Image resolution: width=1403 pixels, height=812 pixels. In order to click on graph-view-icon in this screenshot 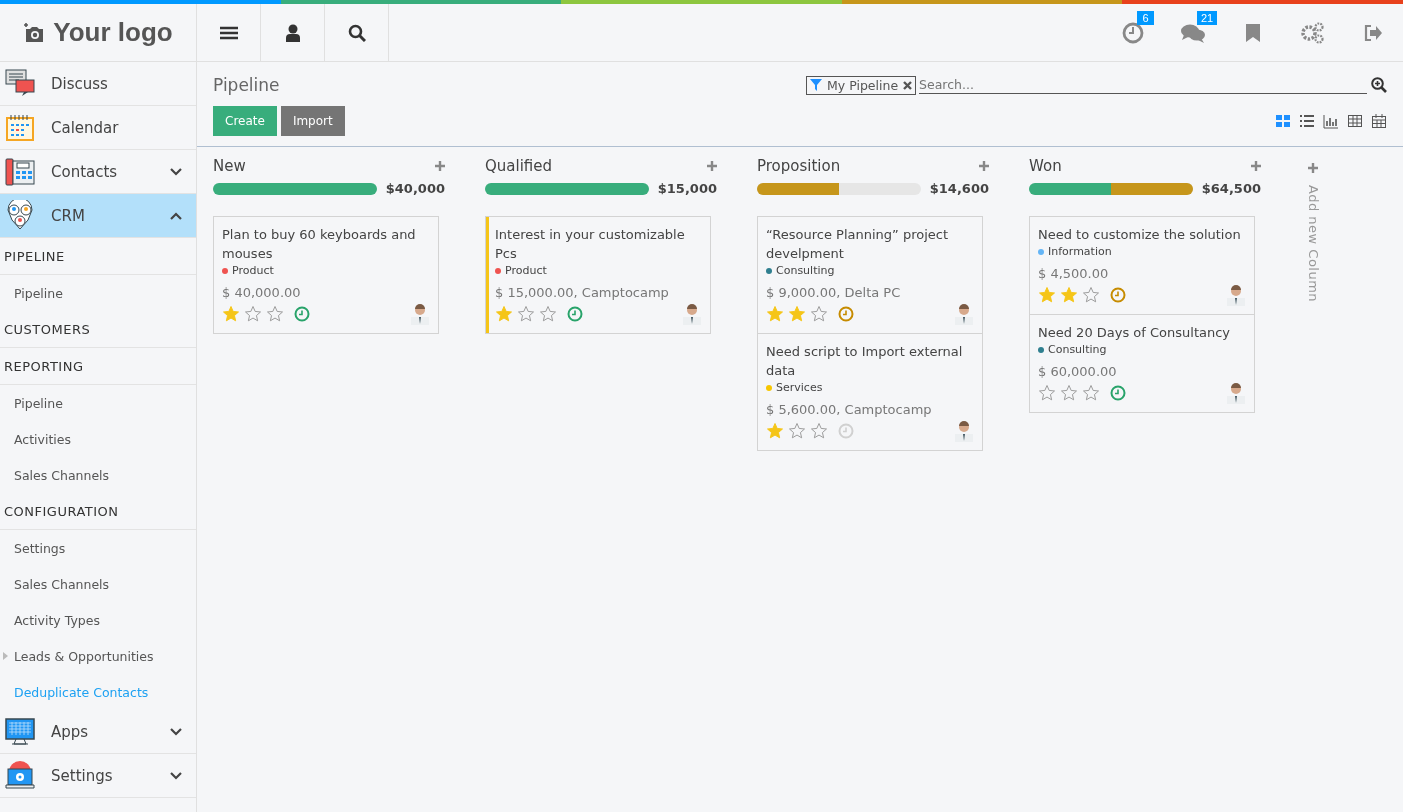, I will do `click(1331, 121)`.